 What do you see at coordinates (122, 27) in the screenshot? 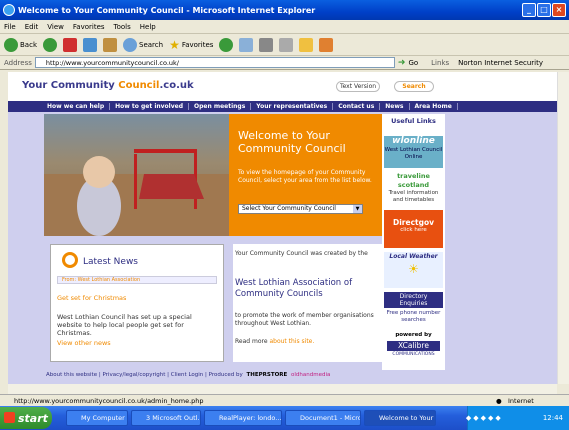
I see `menu-tools: Tools` at bounding box center [122, 27].